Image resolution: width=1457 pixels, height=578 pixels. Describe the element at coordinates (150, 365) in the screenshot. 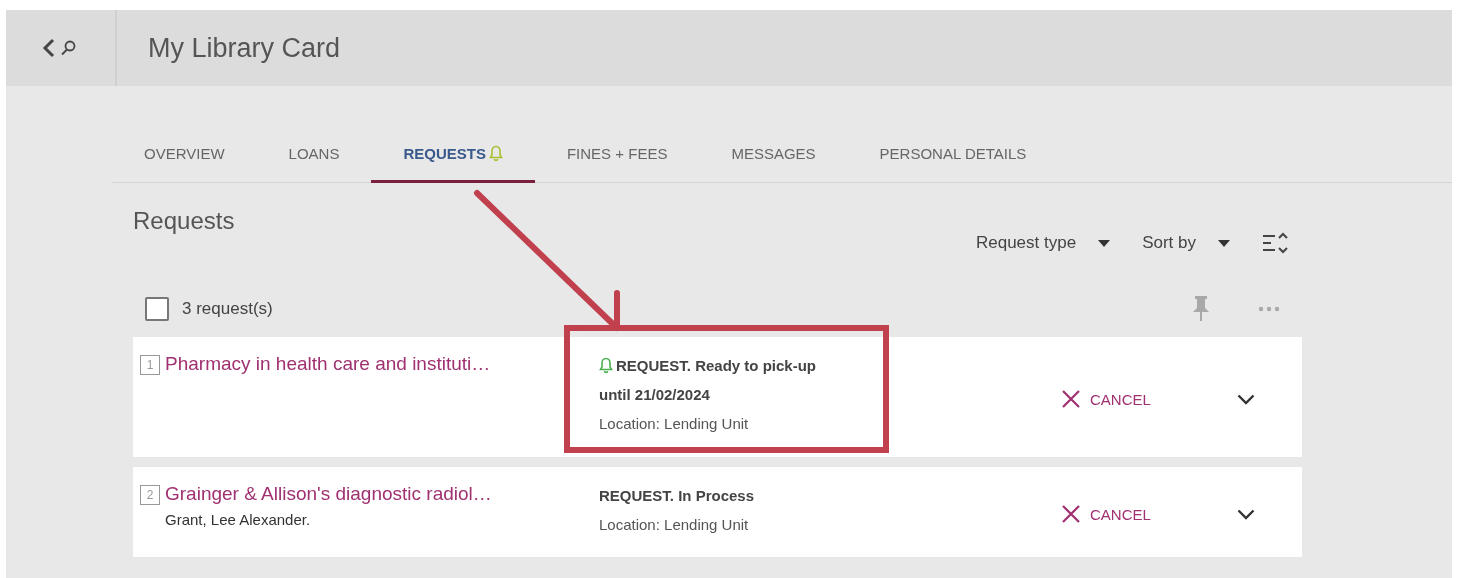

I see `row-number: 1` at that location.